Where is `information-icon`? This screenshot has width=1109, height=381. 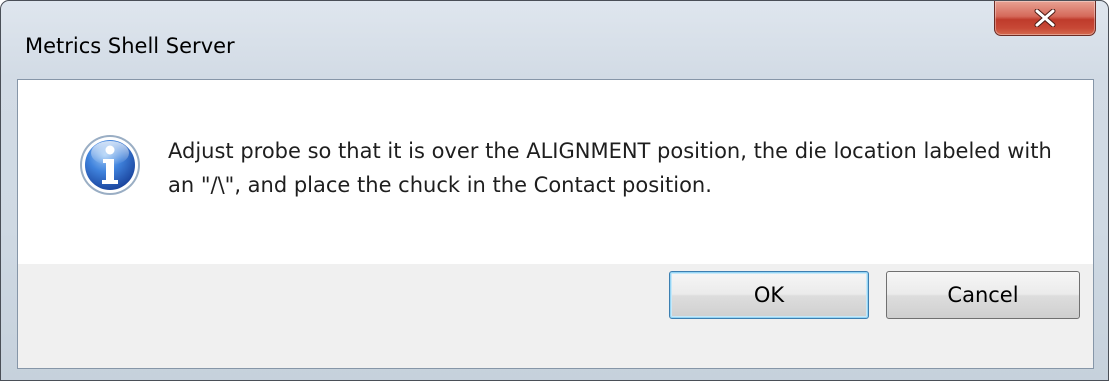 information-icon is located at coordinates (110, 165).